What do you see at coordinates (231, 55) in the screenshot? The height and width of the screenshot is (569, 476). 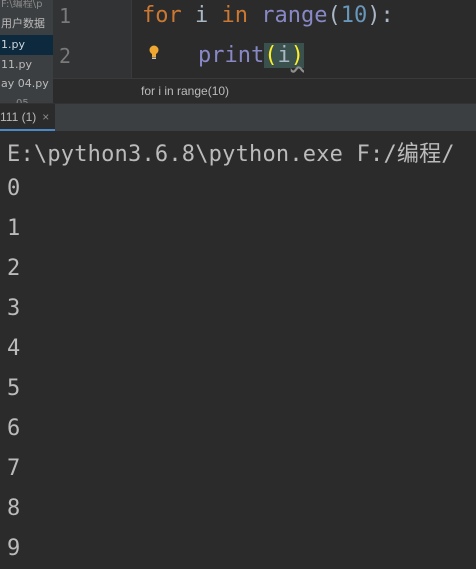 I see `builtin-print: print` at bounding box center [231, 55].